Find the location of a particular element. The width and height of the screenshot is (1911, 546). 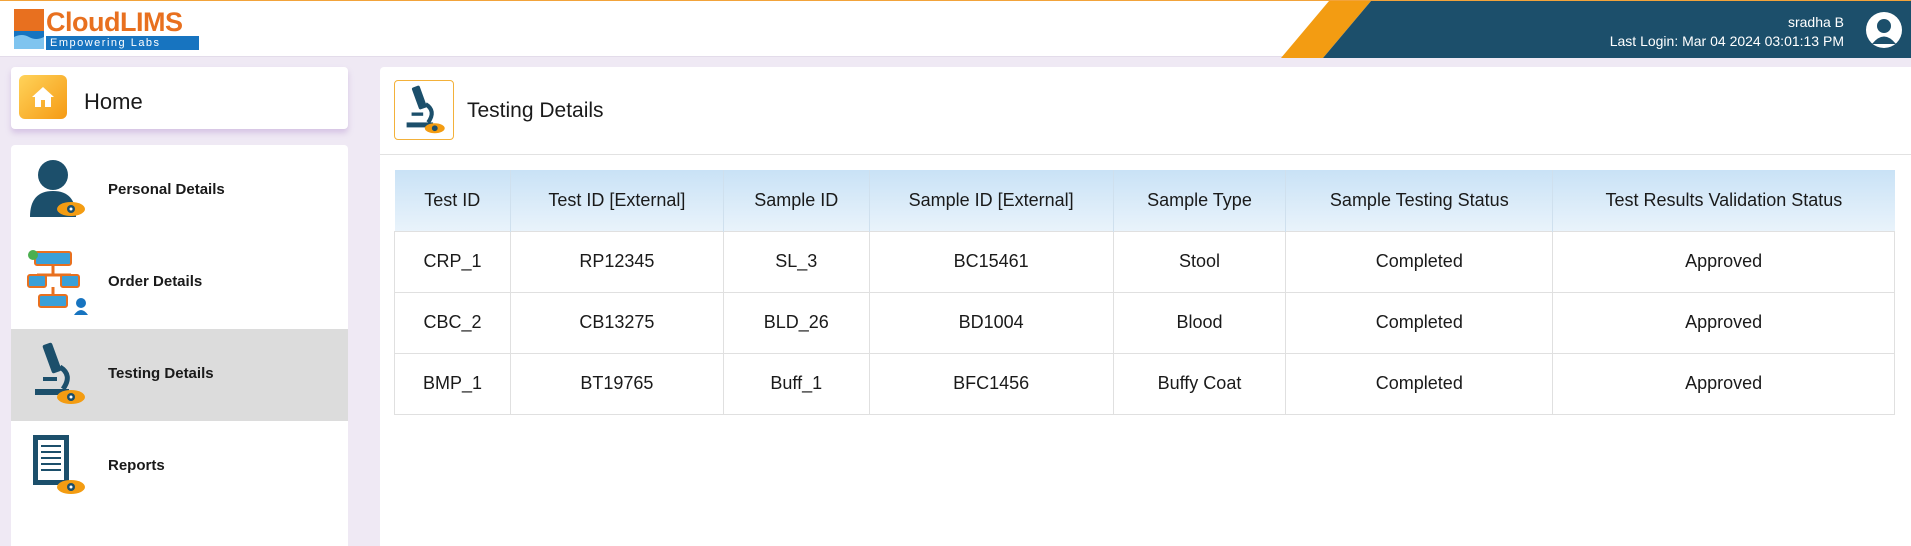

home-icon is located at coordinates (43, 97).